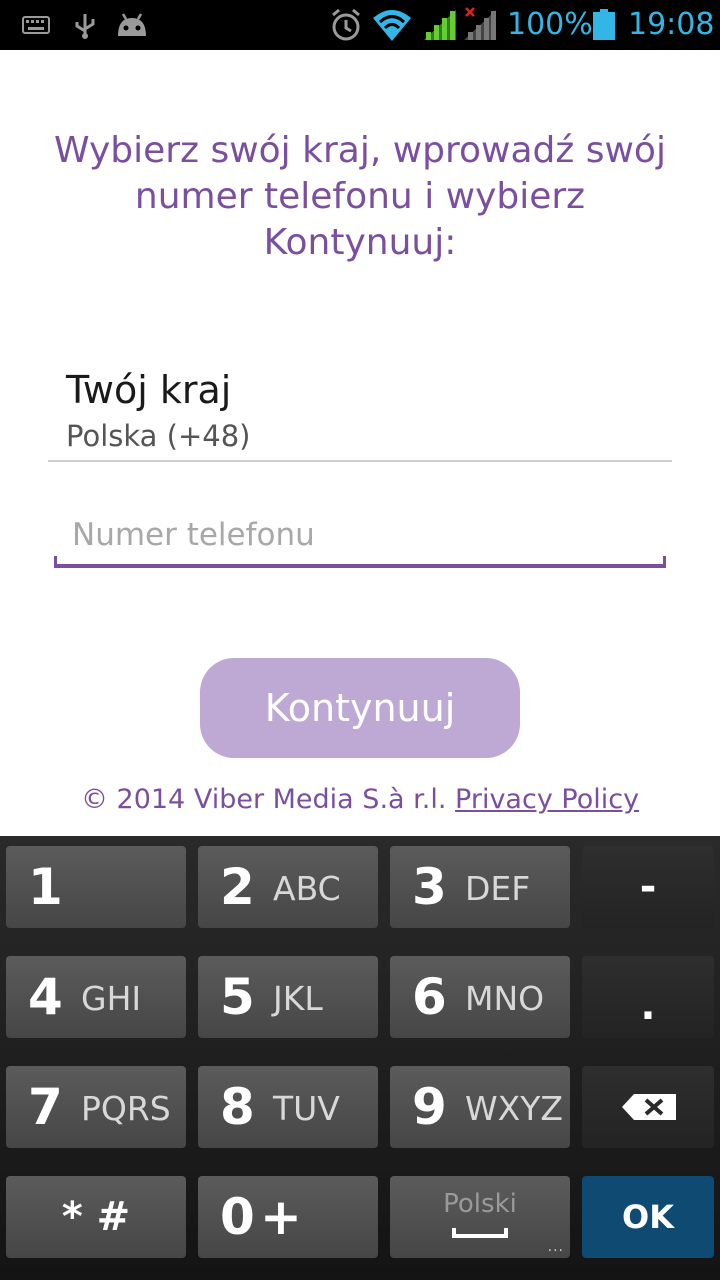 Image resolution: width=720 pixels, height=1280 pixels. I want to click on key-backspace, so click(648, 1107).